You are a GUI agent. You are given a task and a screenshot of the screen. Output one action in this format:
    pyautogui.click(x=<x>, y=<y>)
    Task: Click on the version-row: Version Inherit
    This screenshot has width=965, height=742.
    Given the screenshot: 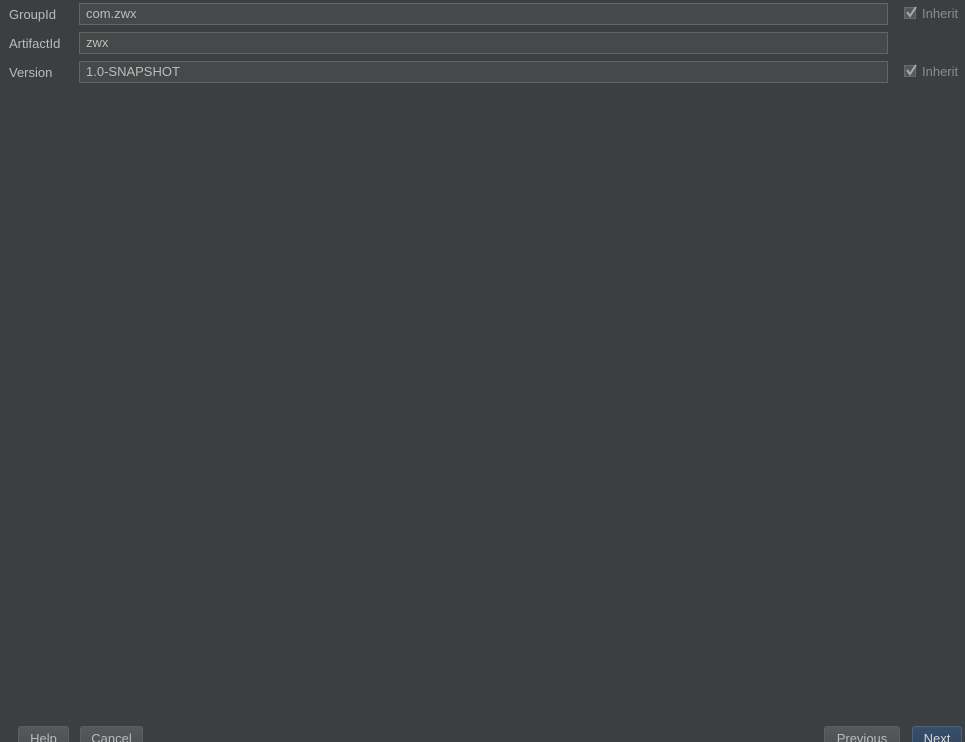 What is the action you would take?
    pyautogui.click(x=482, y=73)
    